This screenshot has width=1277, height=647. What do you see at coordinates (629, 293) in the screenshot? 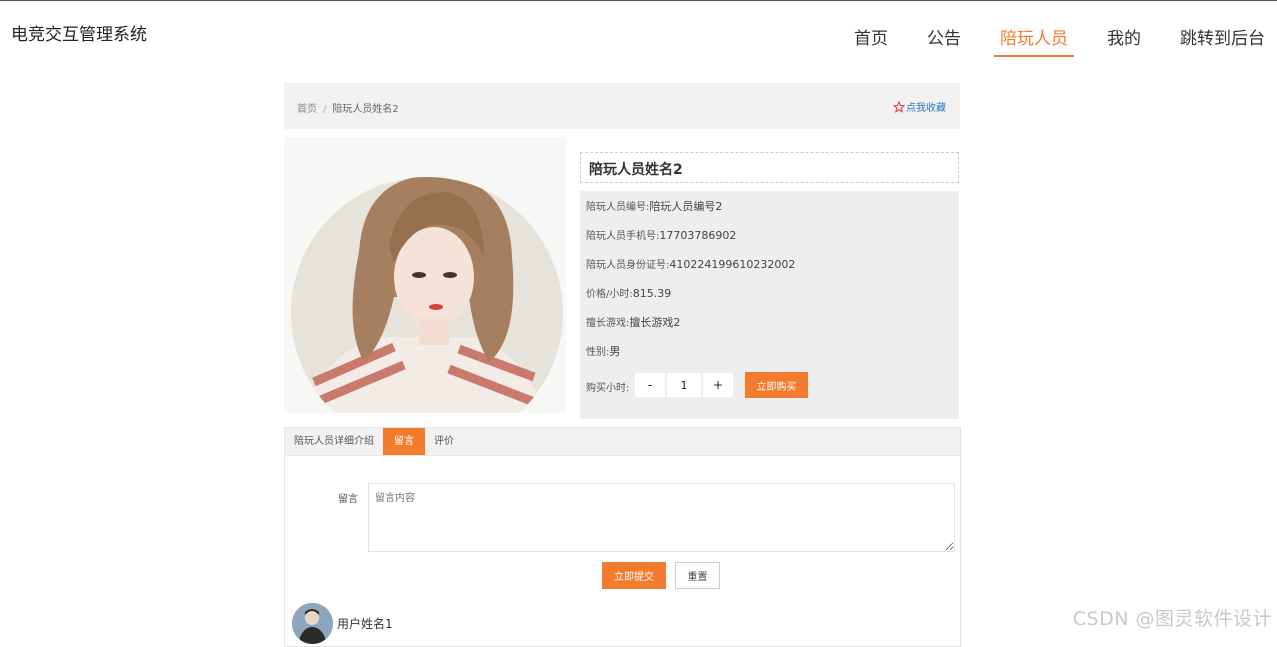
I see `info-row-price: 价格/小时:815.39` at bounding box center [629, 293].